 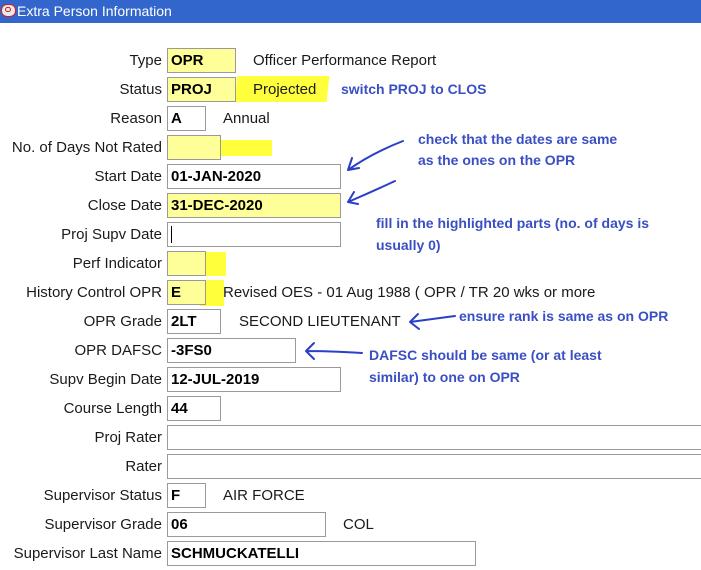 I want to click on arrow-to-start-date-icon, so click(x=375, y=155).